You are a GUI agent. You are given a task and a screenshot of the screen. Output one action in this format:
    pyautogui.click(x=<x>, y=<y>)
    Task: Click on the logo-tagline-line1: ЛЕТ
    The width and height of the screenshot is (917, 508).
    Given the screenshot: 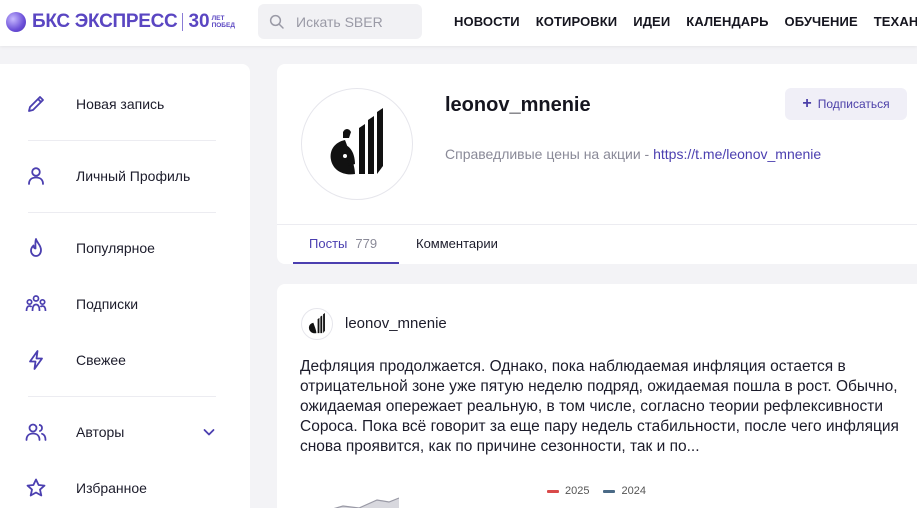 What is the action you would take?
    pyautogui.click(x=218, y=18)
    